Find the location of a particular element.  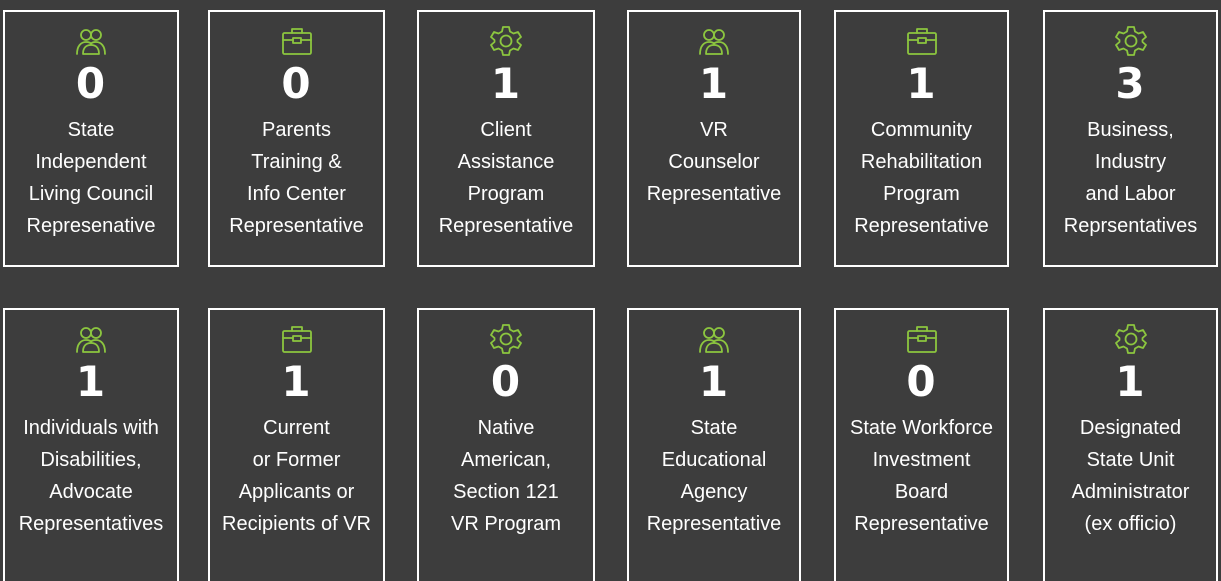

card-label: State Educational Agency Representative is located at coordinates (714, 476).